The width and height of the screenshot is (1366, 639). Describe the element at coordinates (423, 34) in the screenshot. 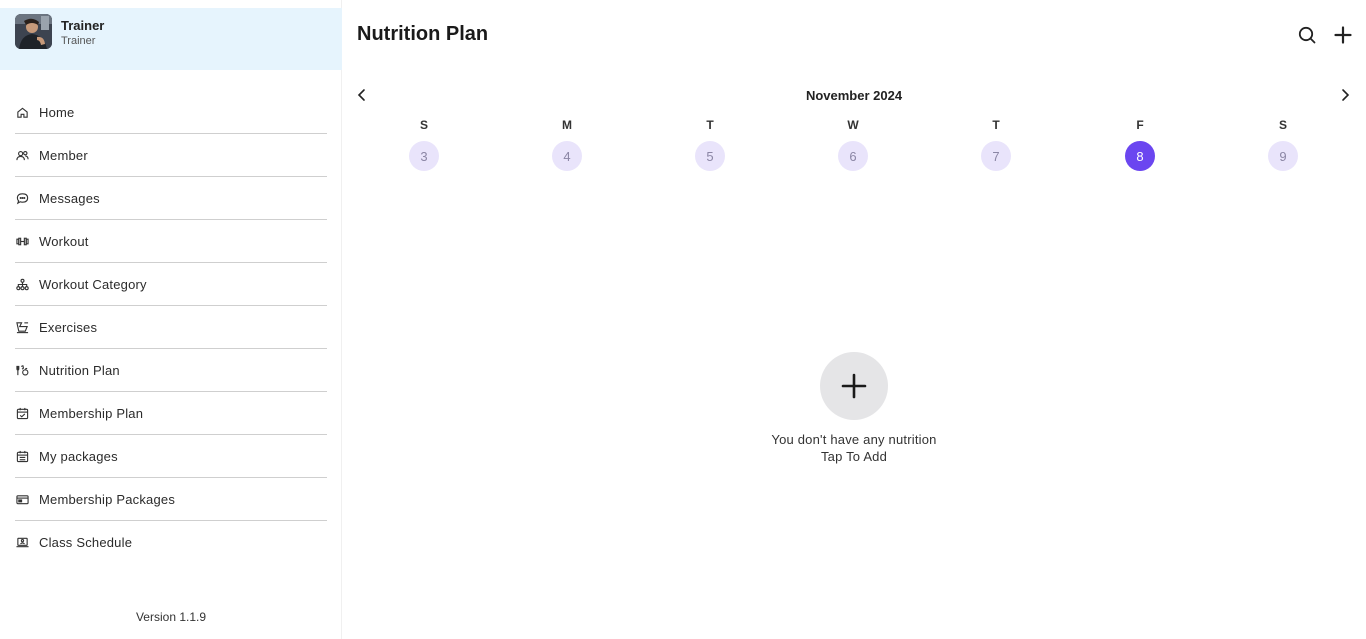

I see `page-title: Nutrition Plan` at that location.